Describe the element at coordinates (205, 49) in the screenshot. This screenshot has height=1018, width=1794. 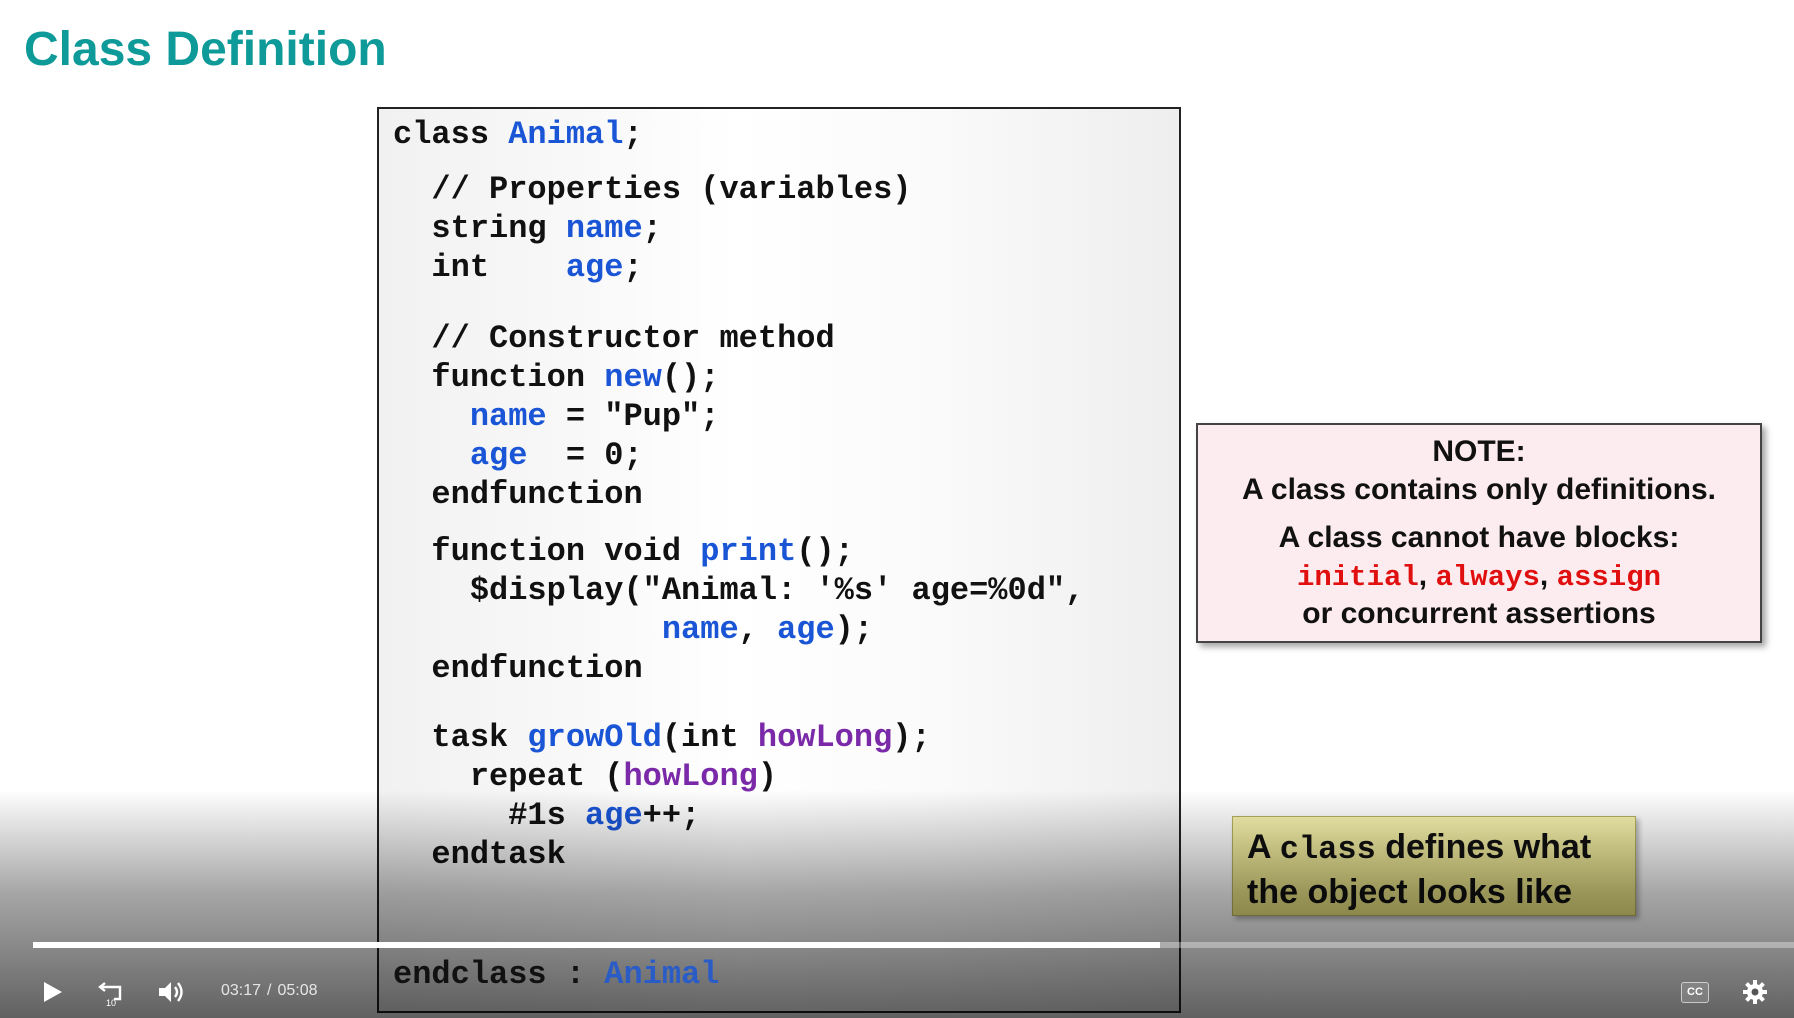
I see `slide-title: Class Definition` at that location.